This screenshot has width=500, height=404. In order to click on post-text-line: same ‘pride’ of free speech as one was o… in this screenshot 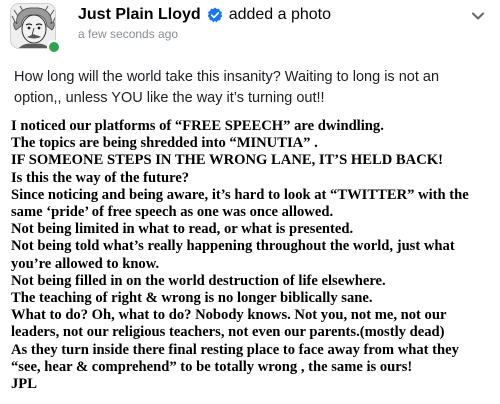, I will do `click(172, 212)`.